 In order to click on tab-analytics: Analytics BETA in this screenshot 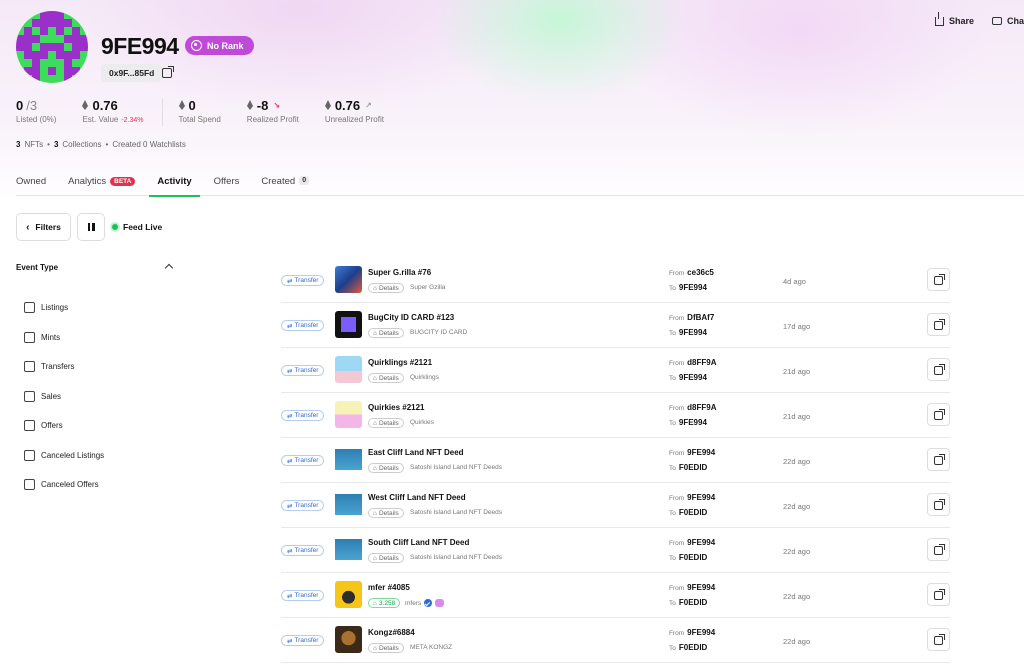, I will do `click(102, 183)`.